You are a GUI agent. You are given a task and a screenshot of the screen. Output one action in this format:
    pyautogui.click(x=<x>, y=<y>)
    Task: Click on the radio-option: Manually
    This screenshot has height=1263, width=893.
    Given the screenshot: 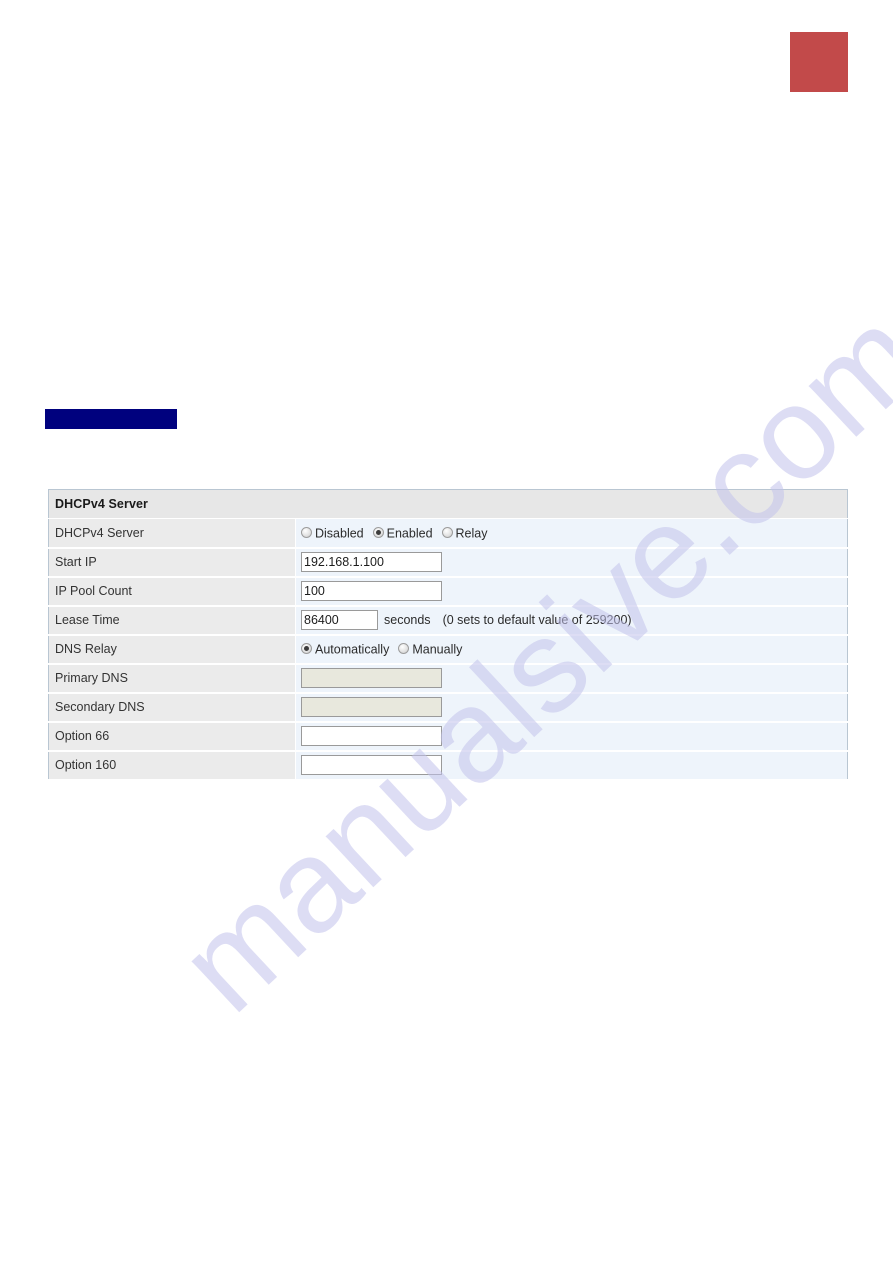 What is the action you would take?
    pyautogui.click(x=430, y=649)
    